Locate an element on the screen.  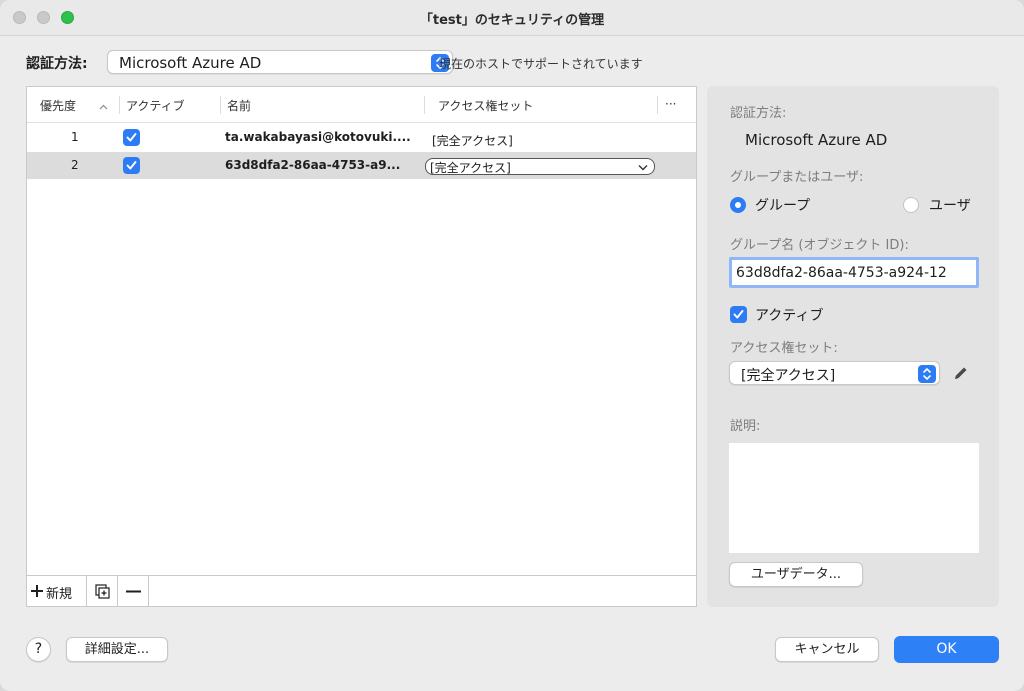
table-row: 2 63d8dfa2-86aa-4753-a9... [完全アクセス] is located at coordinates (361, 165).